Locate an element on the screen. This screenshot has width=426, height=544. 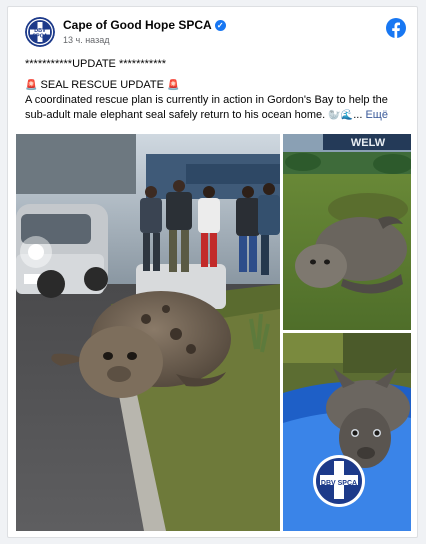
photo-seal-on-grass: WELW is located at coordinates (347, 232).